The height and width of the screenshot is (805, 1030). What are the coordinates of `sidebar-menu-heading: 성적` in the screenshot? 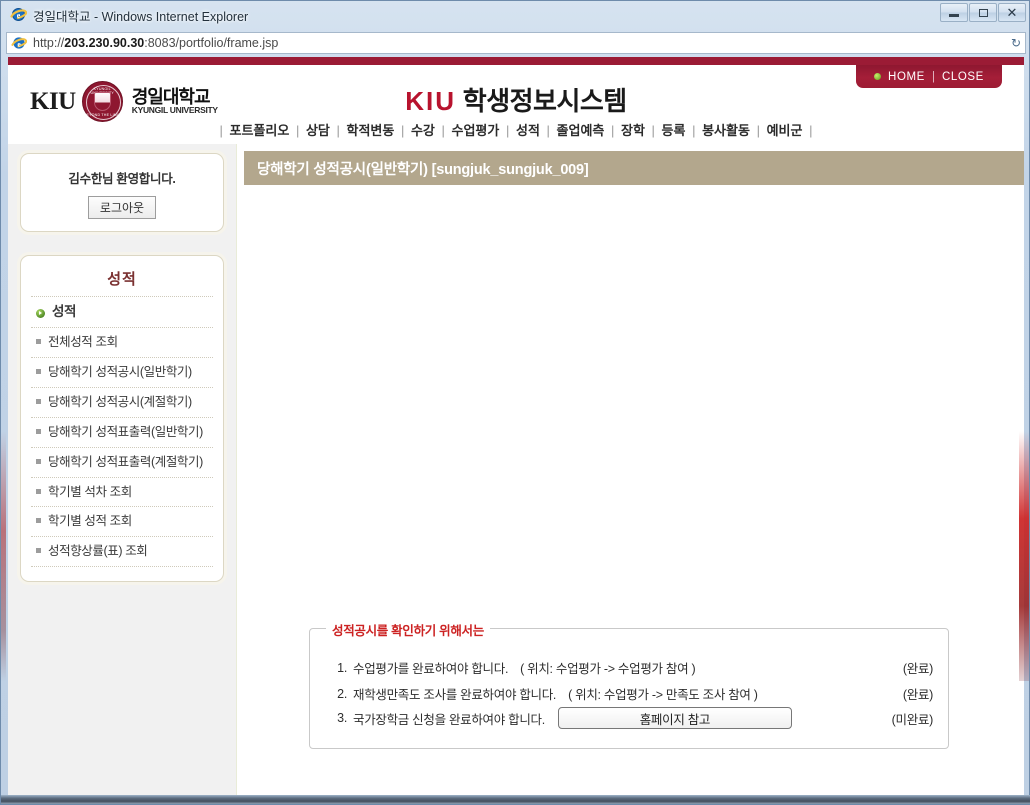 It's located at (122, 282).